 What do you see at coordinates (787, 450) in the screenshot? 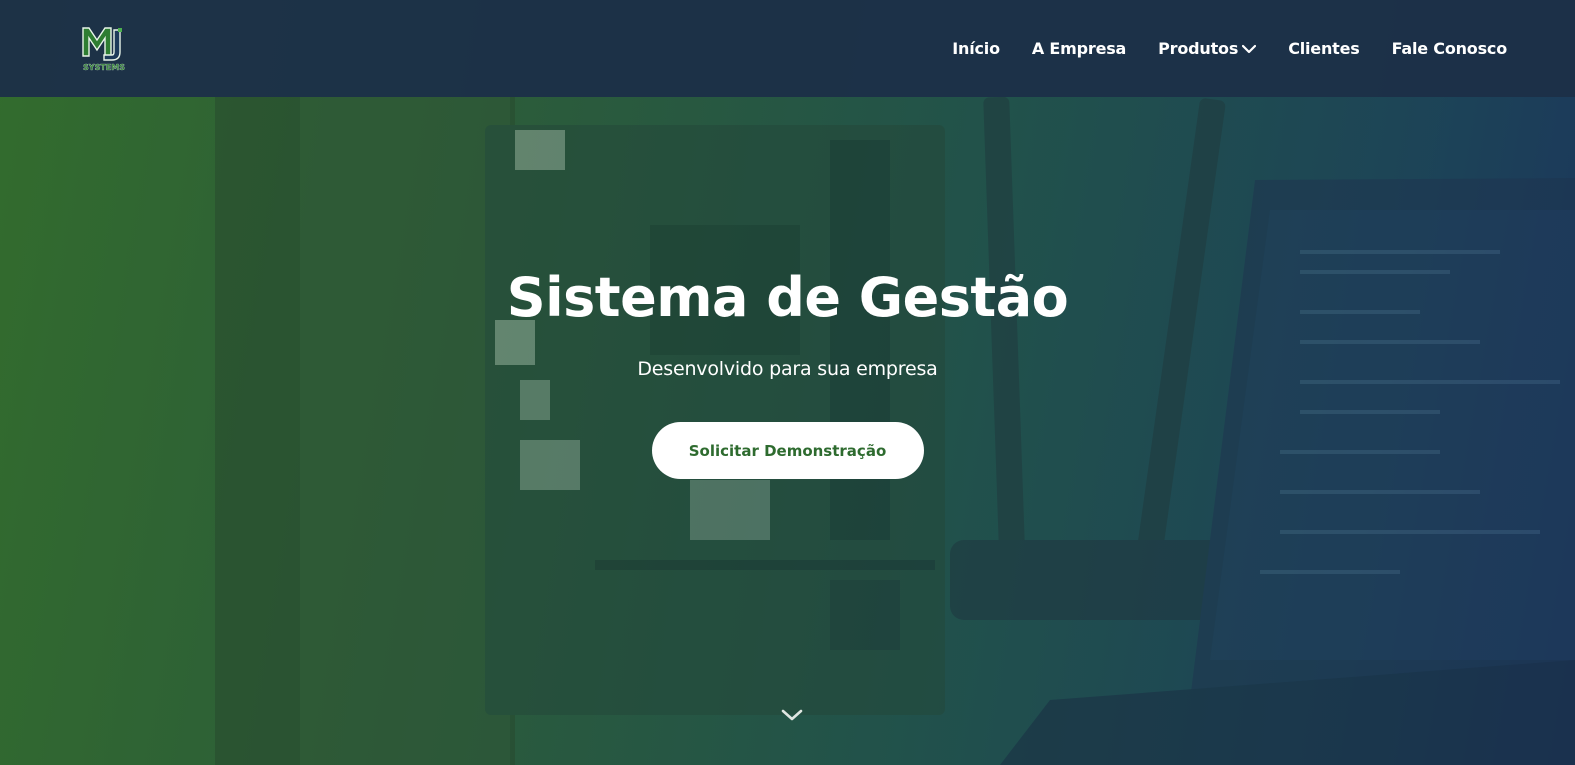
I see `request-demo-button: Solicitar Demonstração` at bounding box center [787, 450].